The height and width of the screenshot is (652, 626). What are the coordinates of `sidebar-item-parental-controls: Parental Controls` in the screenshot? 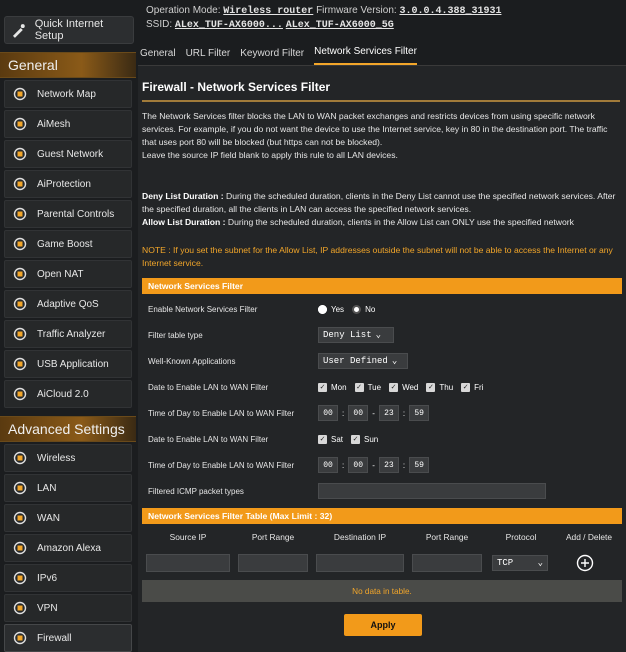 It's located at (68, 214).